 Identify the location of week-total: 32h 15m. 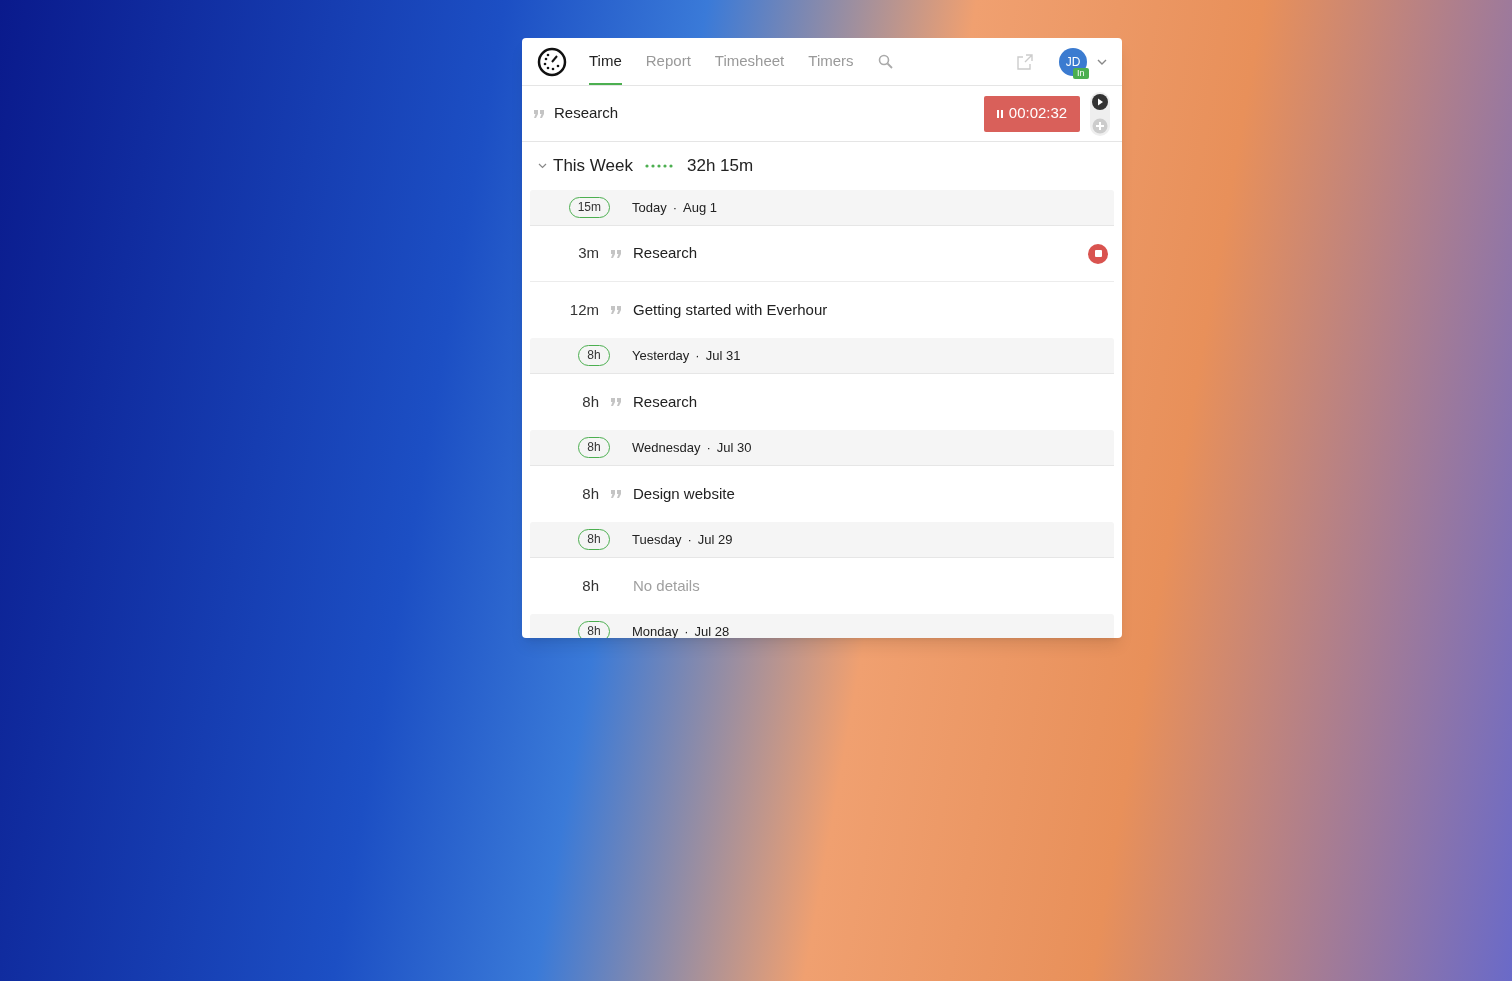
(720, 166).